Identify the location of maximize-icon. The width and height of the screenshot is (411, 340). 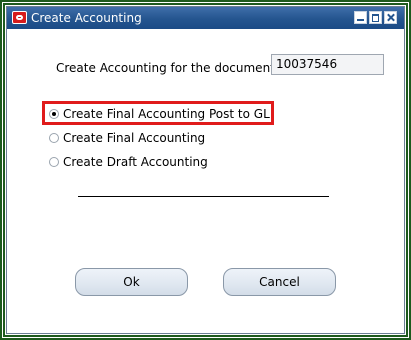
(375, 17).